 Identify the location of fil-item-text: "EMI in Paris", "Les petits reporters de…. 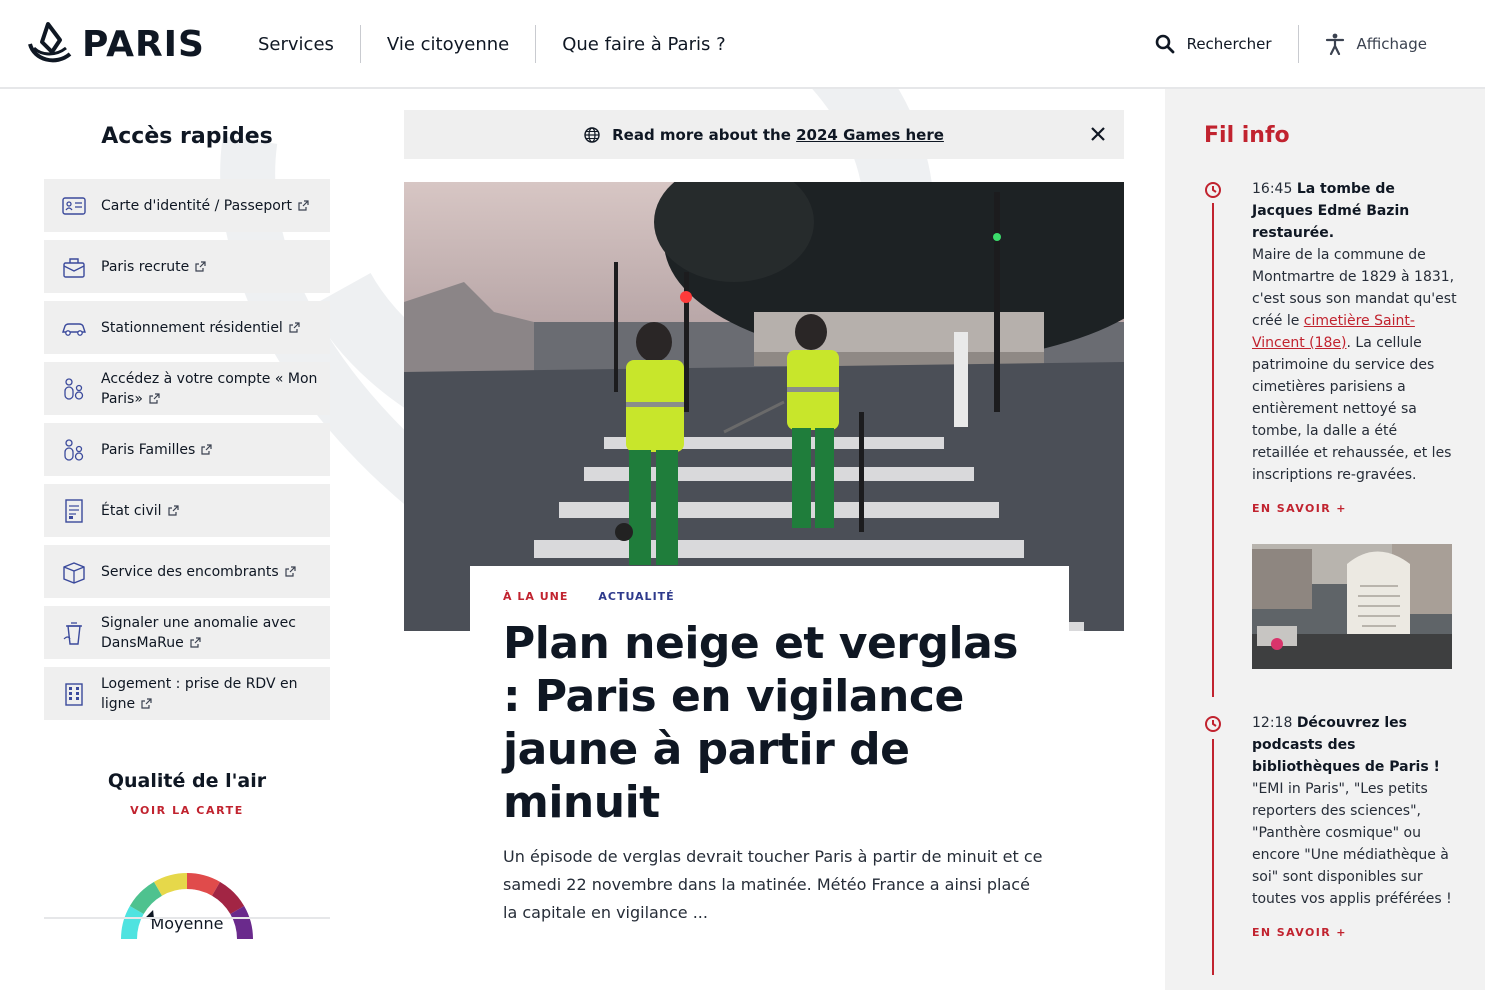
(1352, 844).